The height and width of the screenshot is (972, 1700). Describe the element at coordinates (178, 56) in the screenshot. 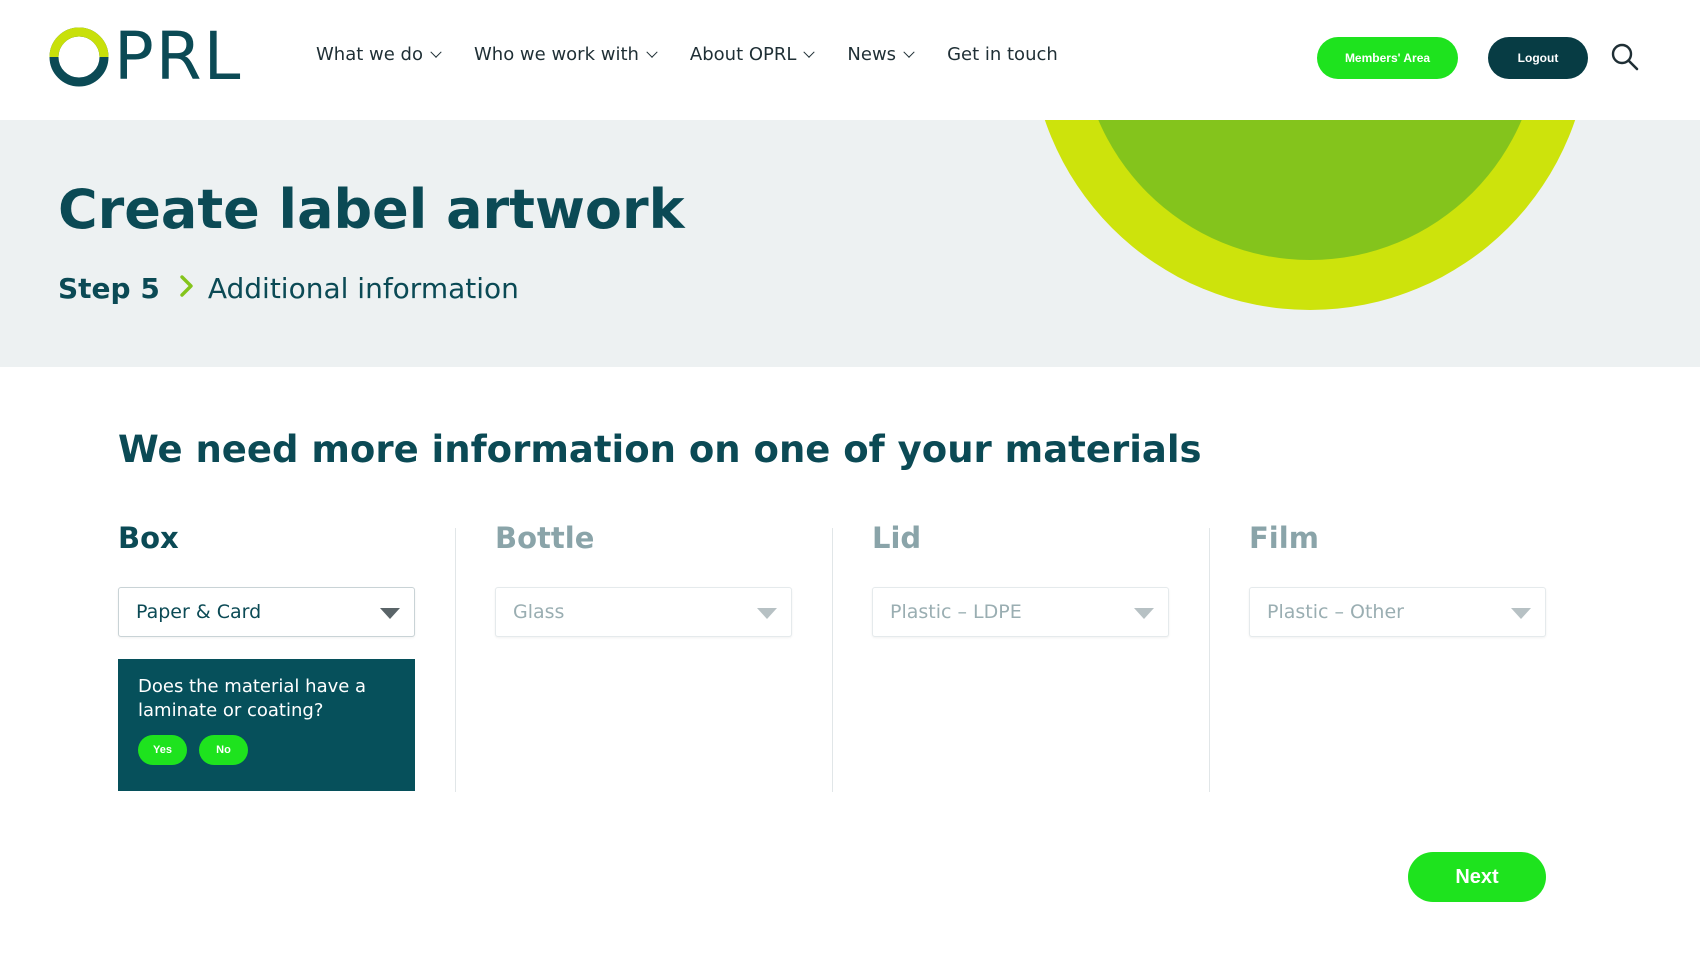

I see `logo-text: PRL` at that location.